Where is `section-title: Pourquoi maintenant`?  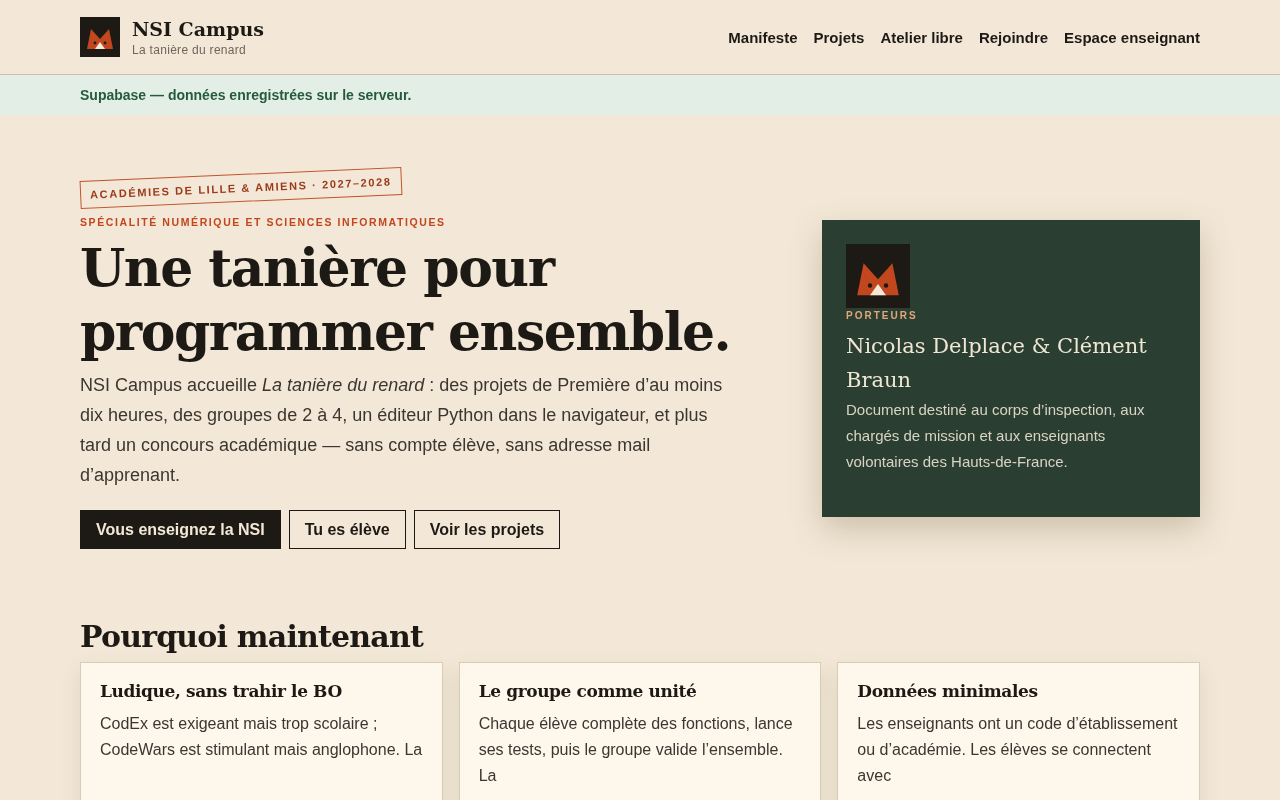 section-title: Pourquoi maintenant is located at coordinates (252, 636).